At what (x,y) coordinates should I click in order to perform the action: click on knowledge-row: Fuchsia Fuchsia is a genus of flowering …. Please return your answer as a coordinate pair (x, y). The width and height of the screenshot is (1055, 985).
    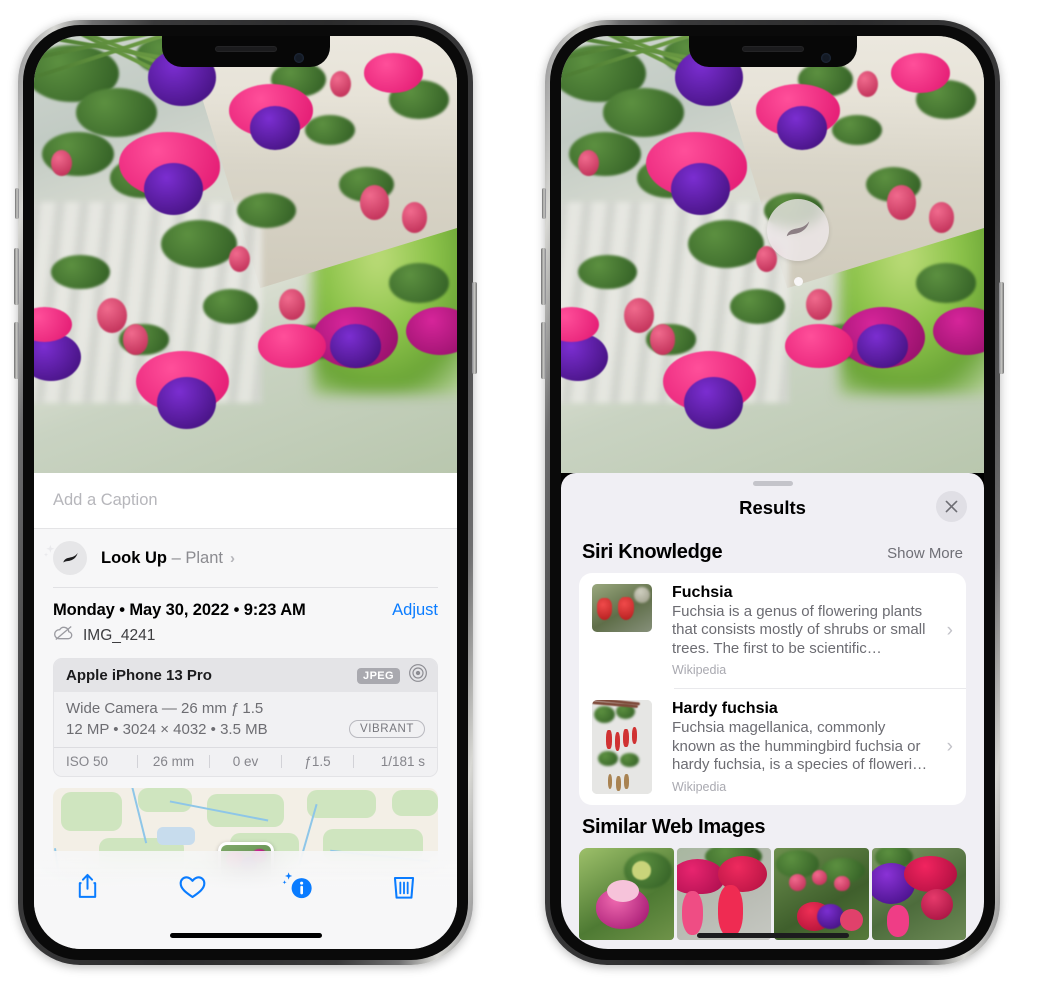
    Looking at the image, I should click on (772, 630).